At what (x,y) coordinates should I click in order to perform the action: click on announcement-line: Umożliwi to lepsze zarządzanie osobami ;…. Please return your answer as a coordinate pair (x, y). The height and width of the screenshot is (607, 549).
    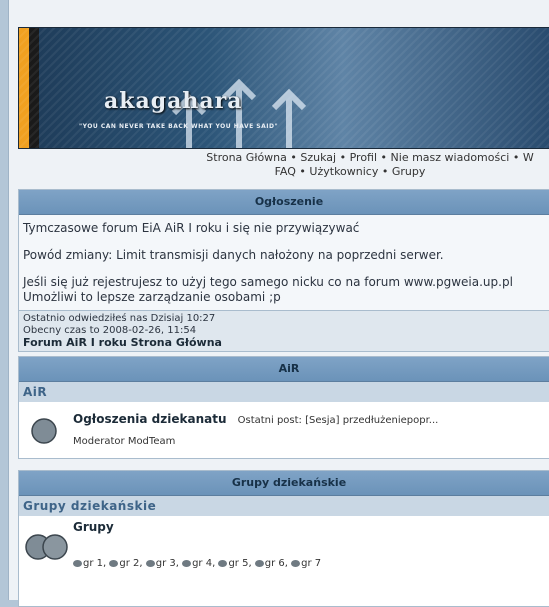
    Looking at the image, I should click on (152, 297).